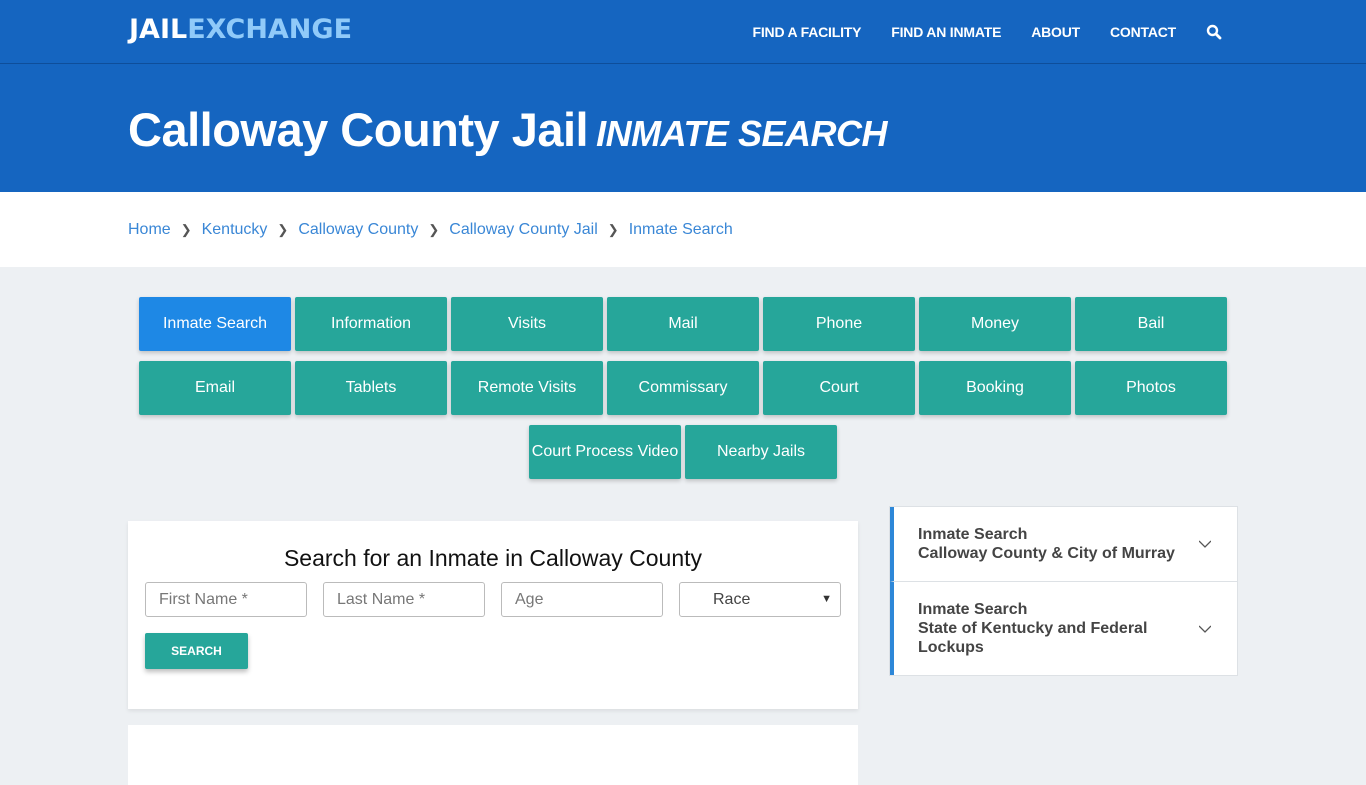  Describe the element at coordinates (527, 324) in the screenshot. I see `btn-visits: Visits` at that location.